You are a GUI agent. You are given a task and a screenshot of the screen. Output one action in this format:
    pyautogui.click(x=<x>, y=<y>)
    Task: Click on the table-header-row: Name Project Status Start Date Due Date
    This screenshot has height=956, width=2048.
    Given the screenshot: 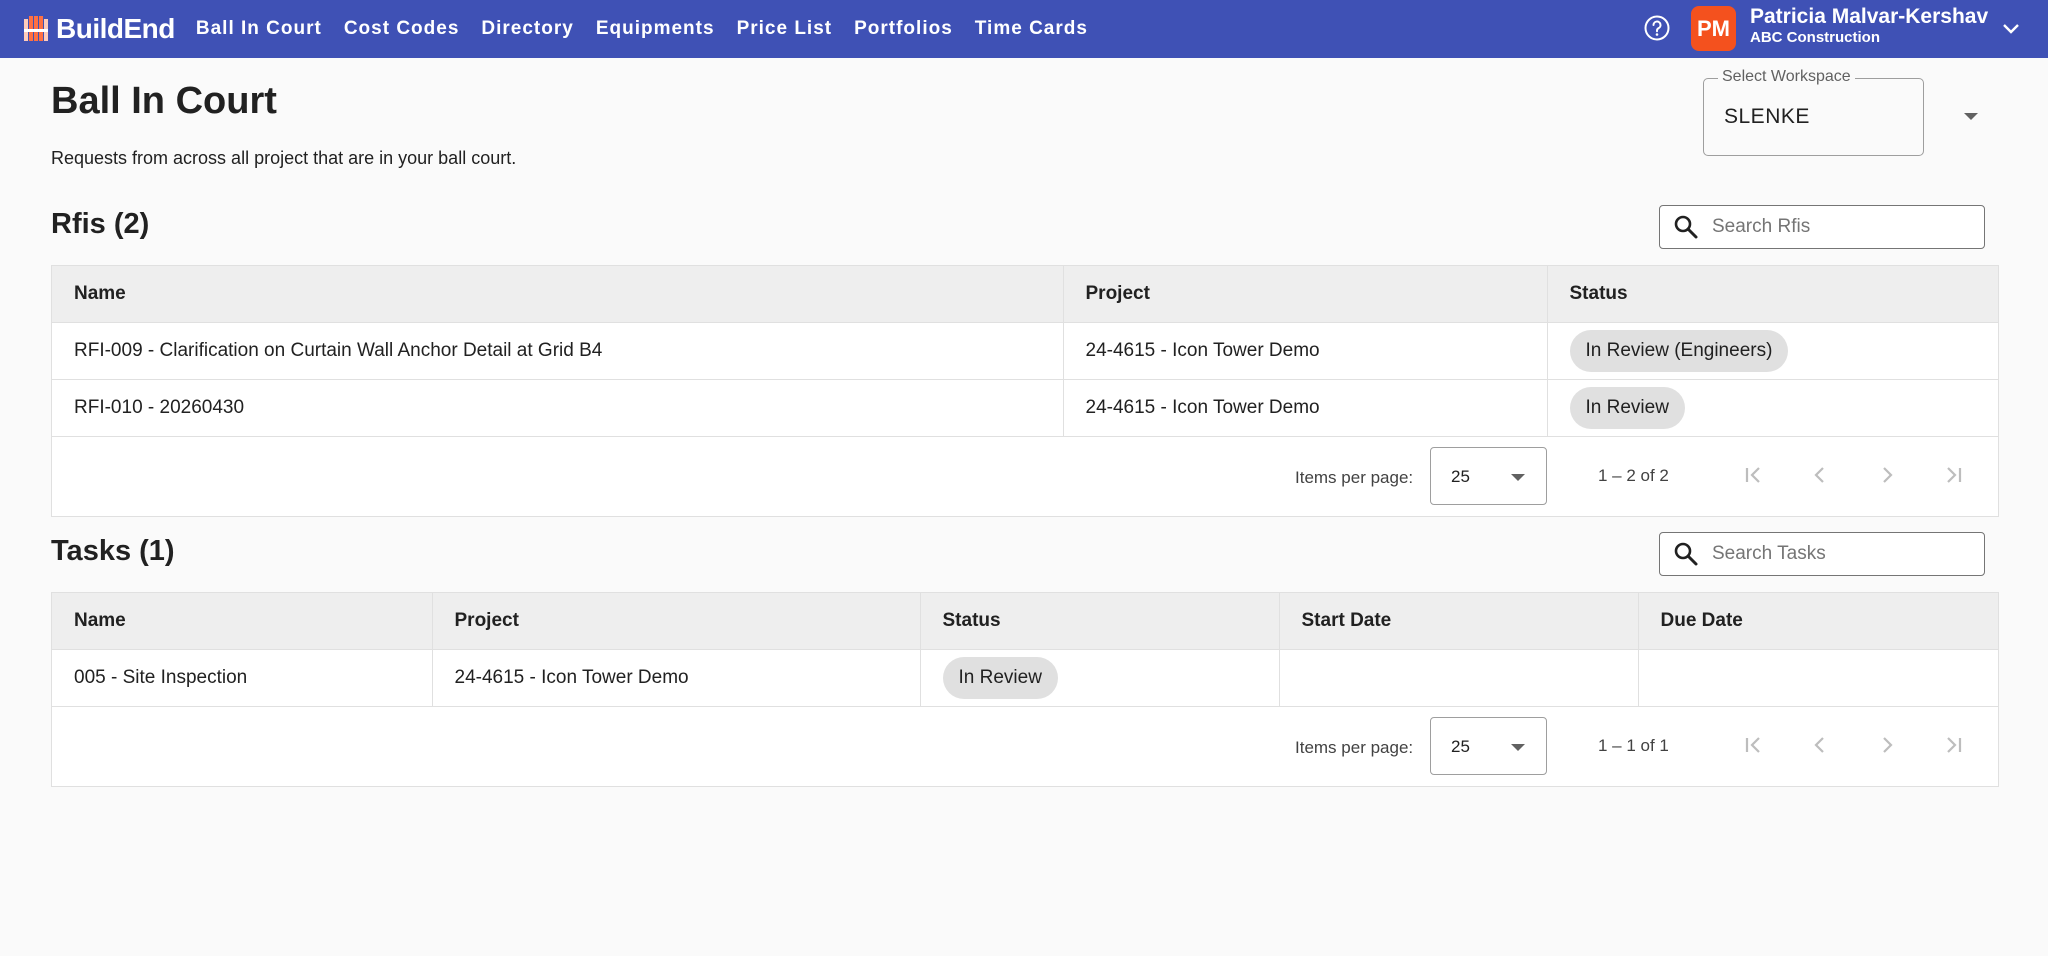 What is the action you would take?
    pyautogui.click(x=1025, y=621)
    